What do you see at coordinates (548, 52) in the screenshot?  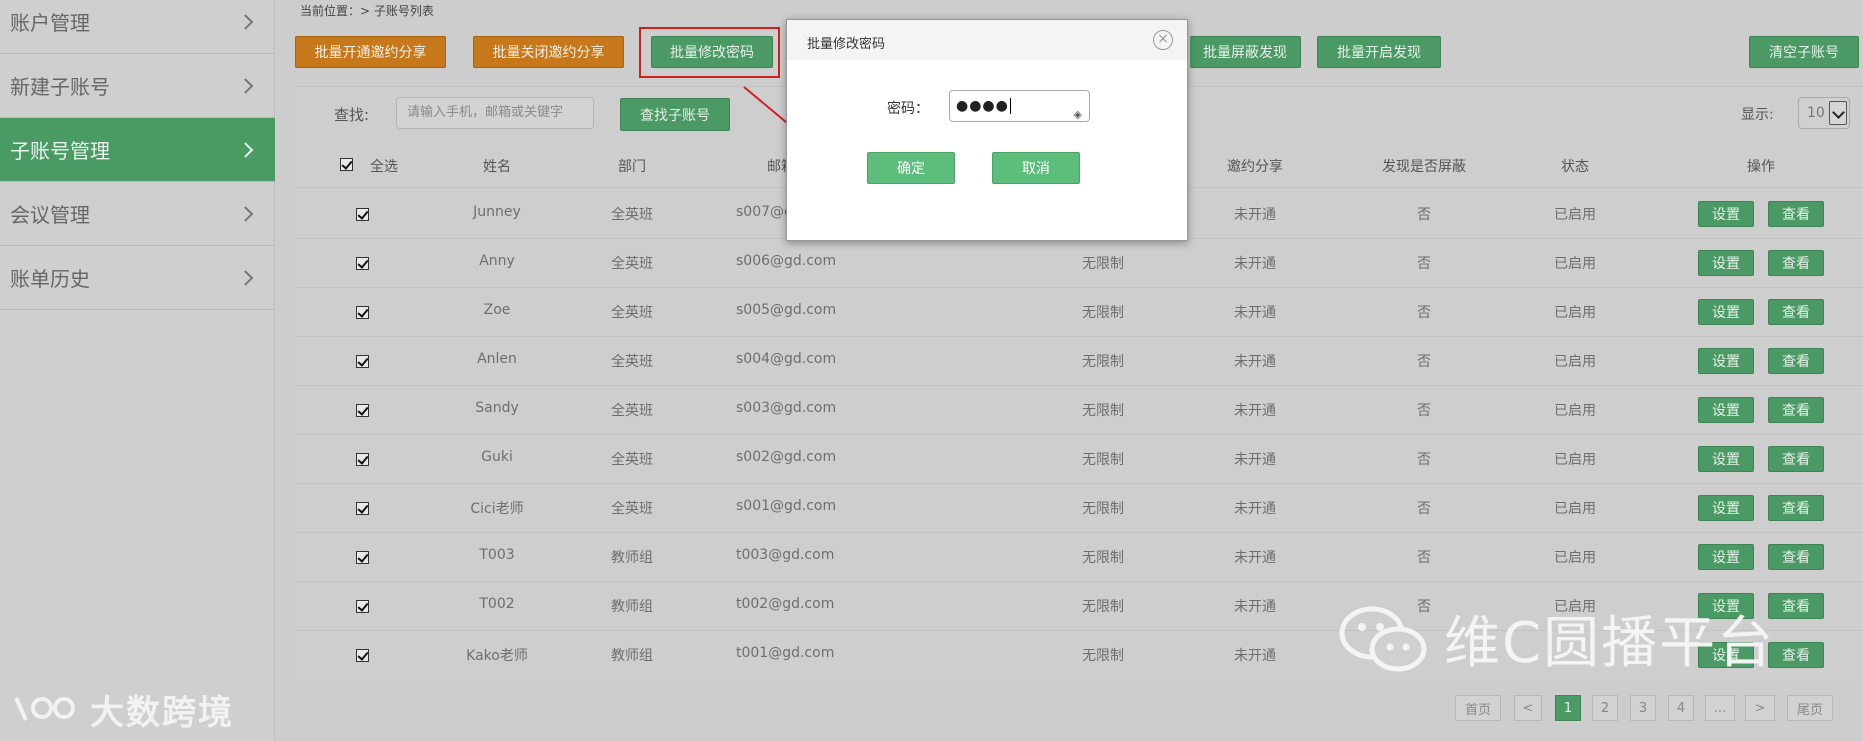 I see `batch-close-share-button: 批量关闭邀约分享` at bounding box center [548, 52].